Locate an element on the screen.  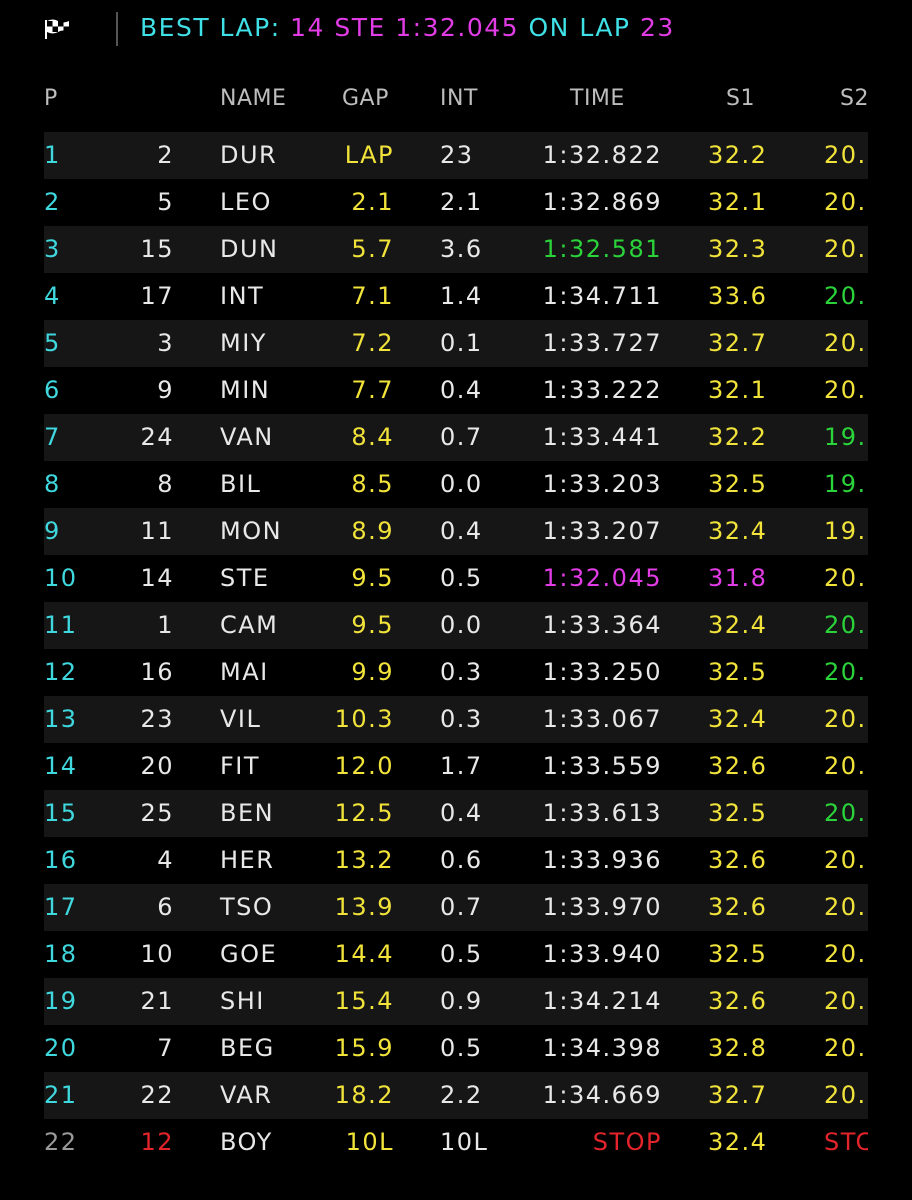
cell-name: BIL is located at coordinates (241, 484).